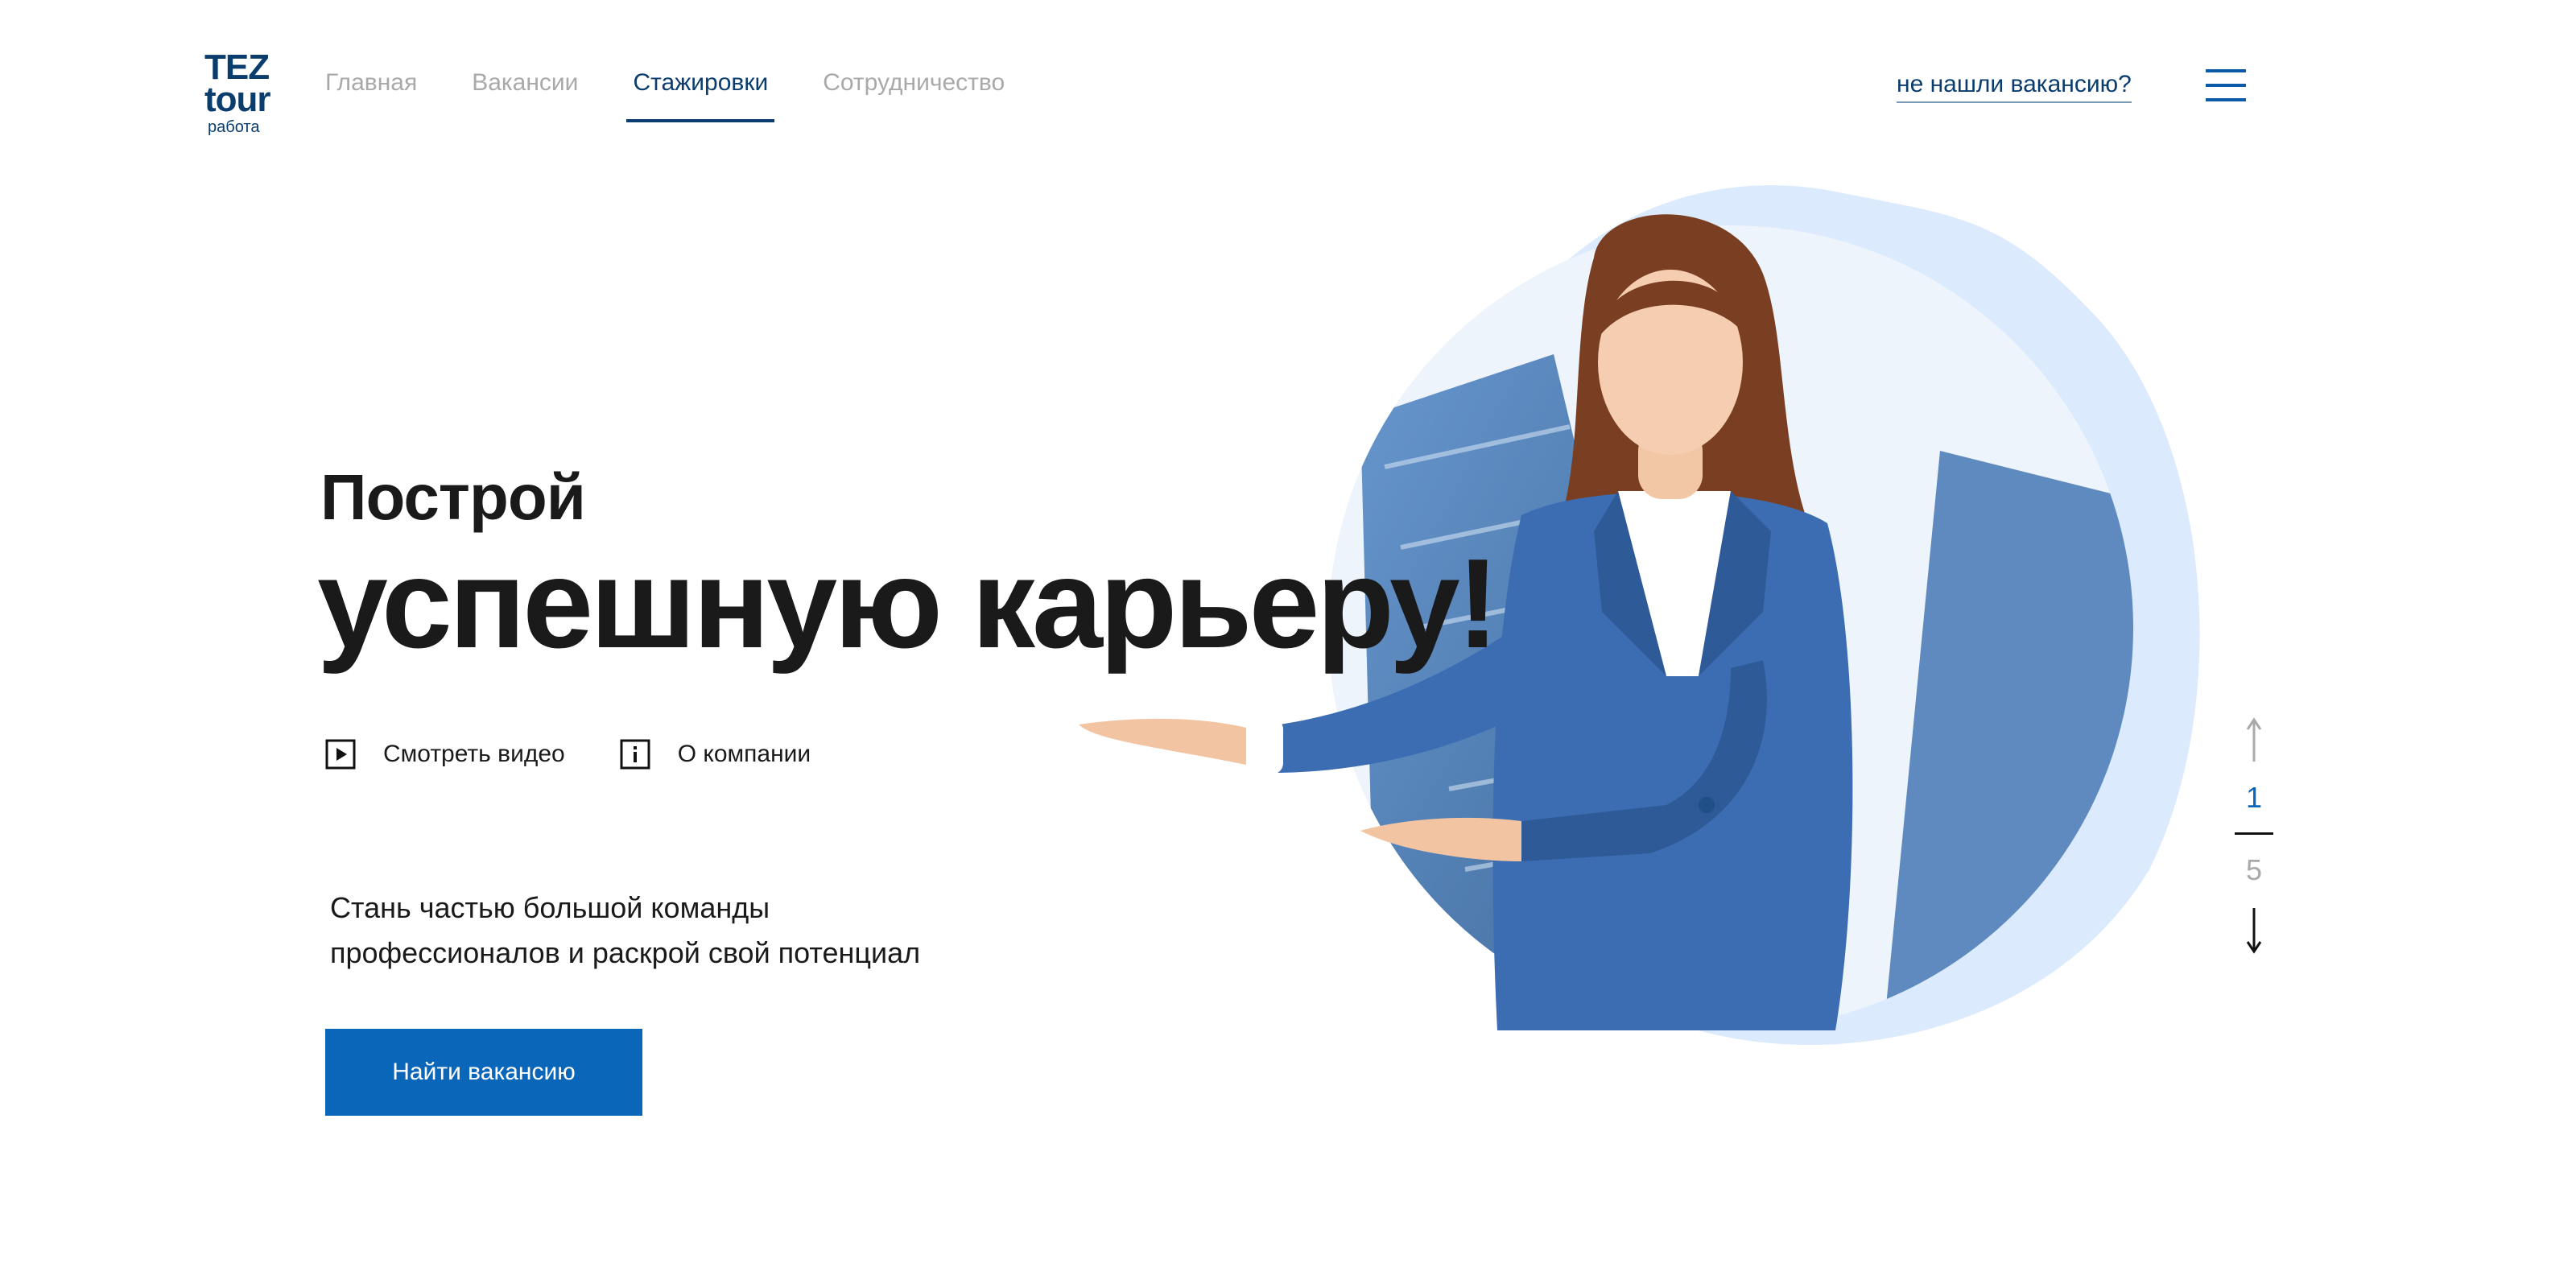  What do you see at coordinates (635, 754) in the screenshot?
I see `info-icon` at bounding box center [635, 754].